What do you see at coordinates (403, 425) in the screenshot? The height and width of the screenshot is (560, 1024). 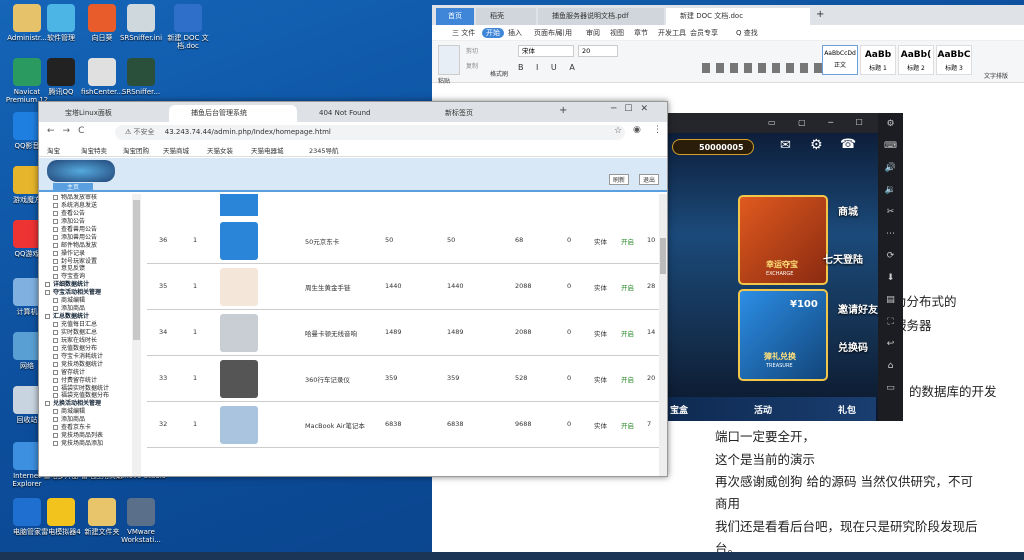 I see `table-row: 32 1 MacBook Air笔记本 6838 6838 9688 0 实体 开启 7` at bounding box center [403, 425].